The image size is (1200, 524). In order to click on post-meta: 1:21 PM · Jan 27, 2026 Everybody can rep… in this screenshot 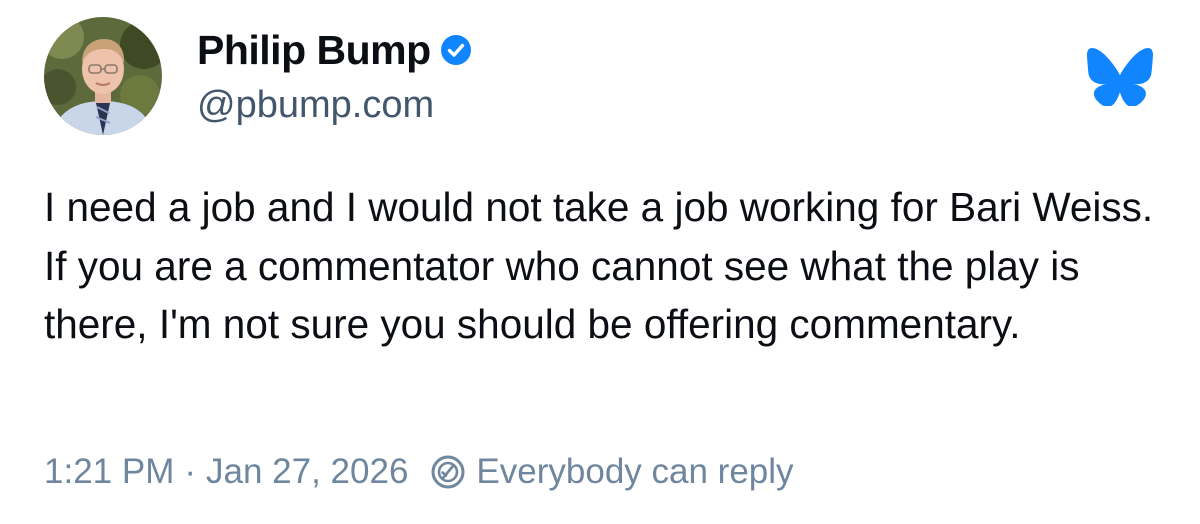, I will do `click(419, 472)`.